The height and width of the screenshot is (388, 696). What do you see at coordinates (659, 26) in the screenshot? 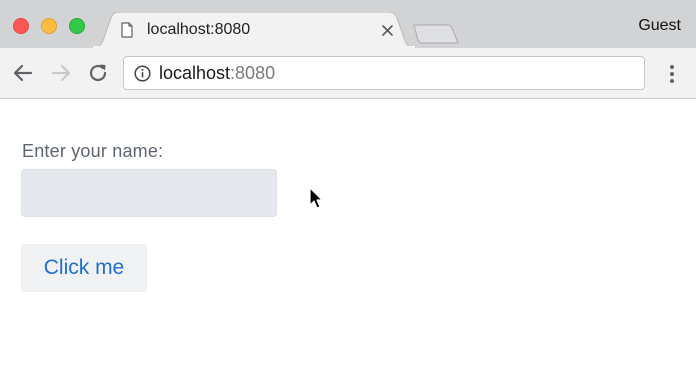
I see `profile-label: Guest` at bounding box center [659, 26].